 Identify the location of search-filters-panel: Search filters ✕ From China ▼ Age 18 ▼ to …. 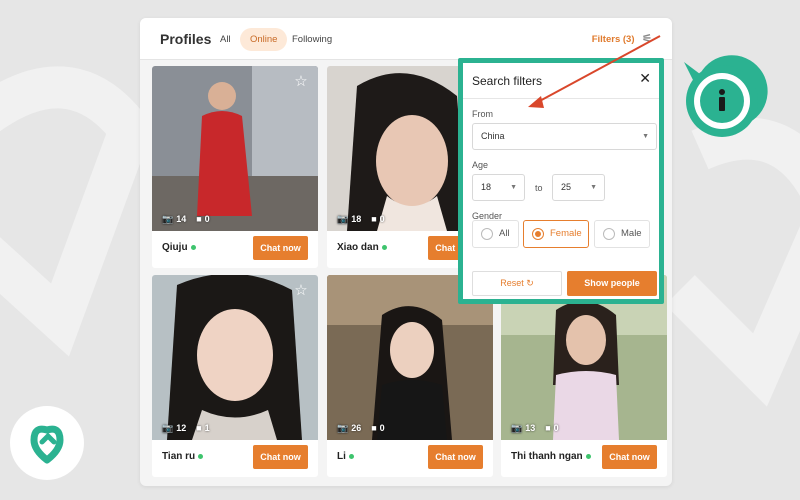
(561, 181).